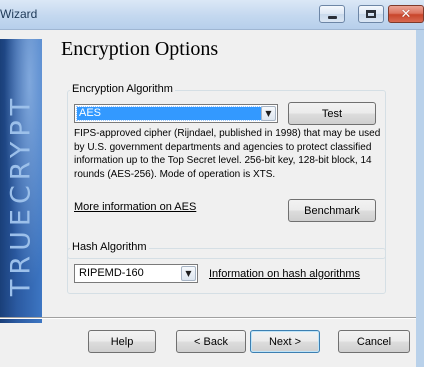  What do you see at coordinates (111, 273) in the screenshot?
I see `hash-algorithm-selected: RIPEMD-160` at bounding box center [111, 273].